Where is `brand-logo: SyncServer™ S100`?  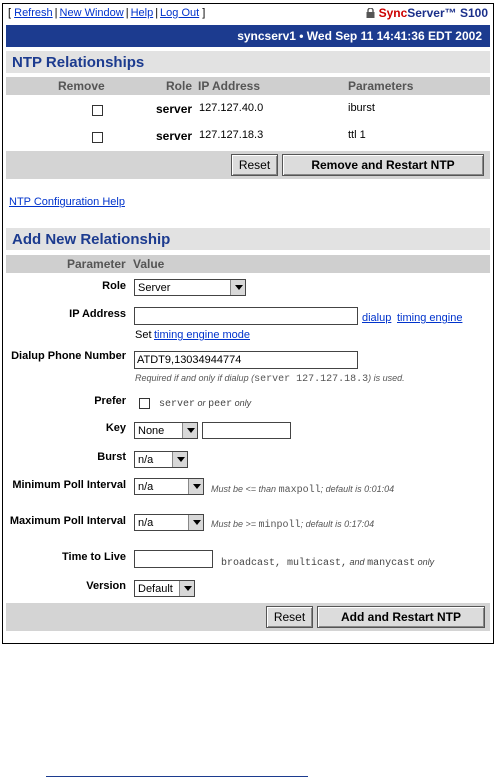
brand-logo: SyncServer™ S100 is located at coordinates (427, 13).